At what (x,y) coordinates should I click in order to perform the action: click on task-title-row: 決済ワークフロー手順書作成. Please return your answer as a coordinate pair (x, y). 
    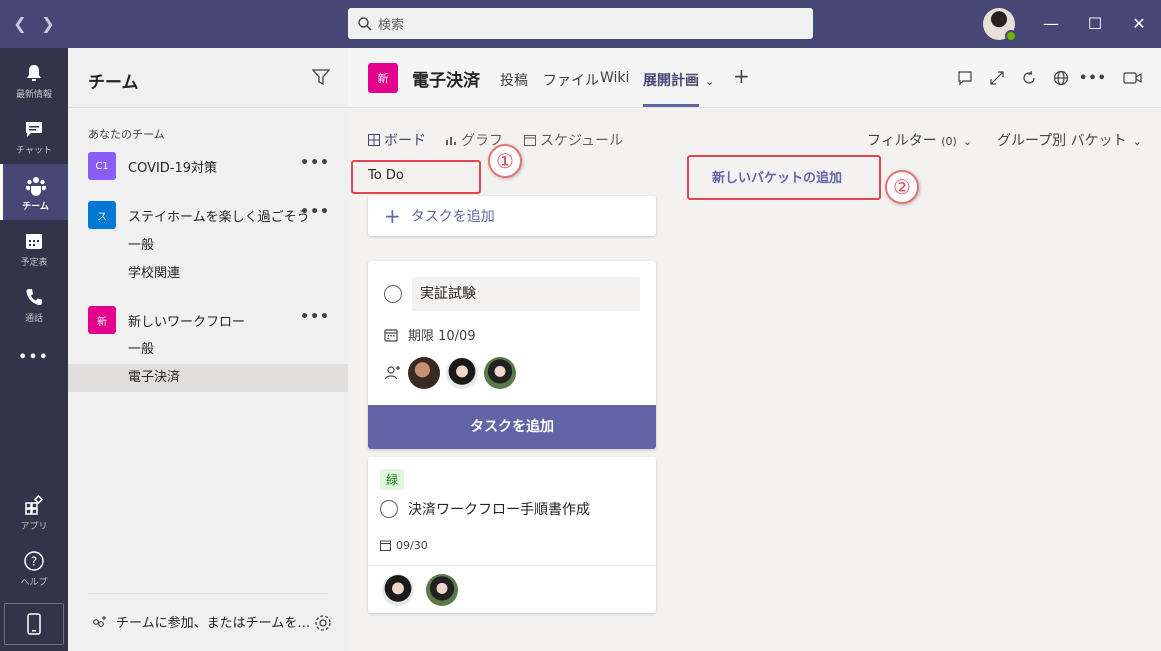
    Looking at the image, I should click on (485, 509).